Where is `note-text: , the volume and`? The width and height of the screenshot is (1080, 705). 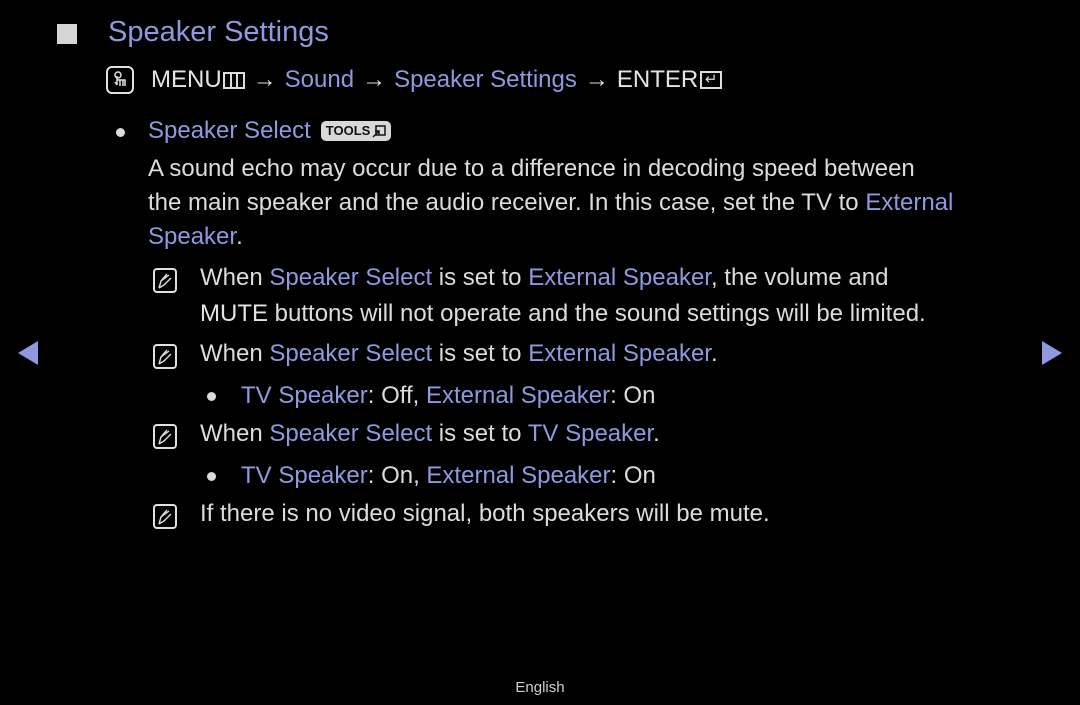 note-text: , the volume and is located at coordinates (799, 277).